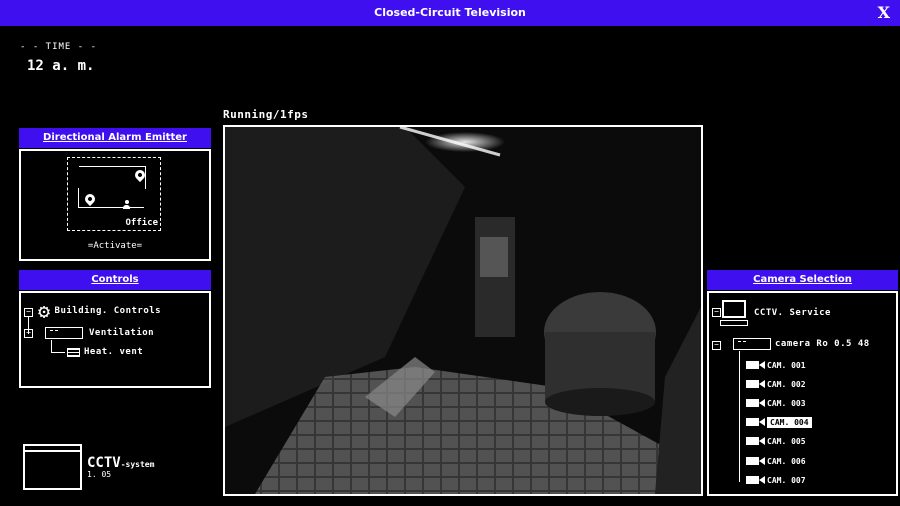 The width and height of the screenshot is (900, 506). What do you see at coordinates (141, 223) in the screenshot?
I see `map-room-label: Office` at bounding box center [141, 223].